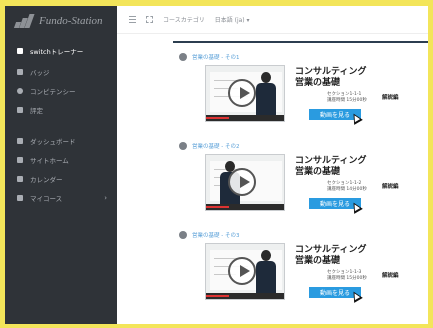  I want to click on section-heading: 営業の基礎 - その1, so click(303, 57).